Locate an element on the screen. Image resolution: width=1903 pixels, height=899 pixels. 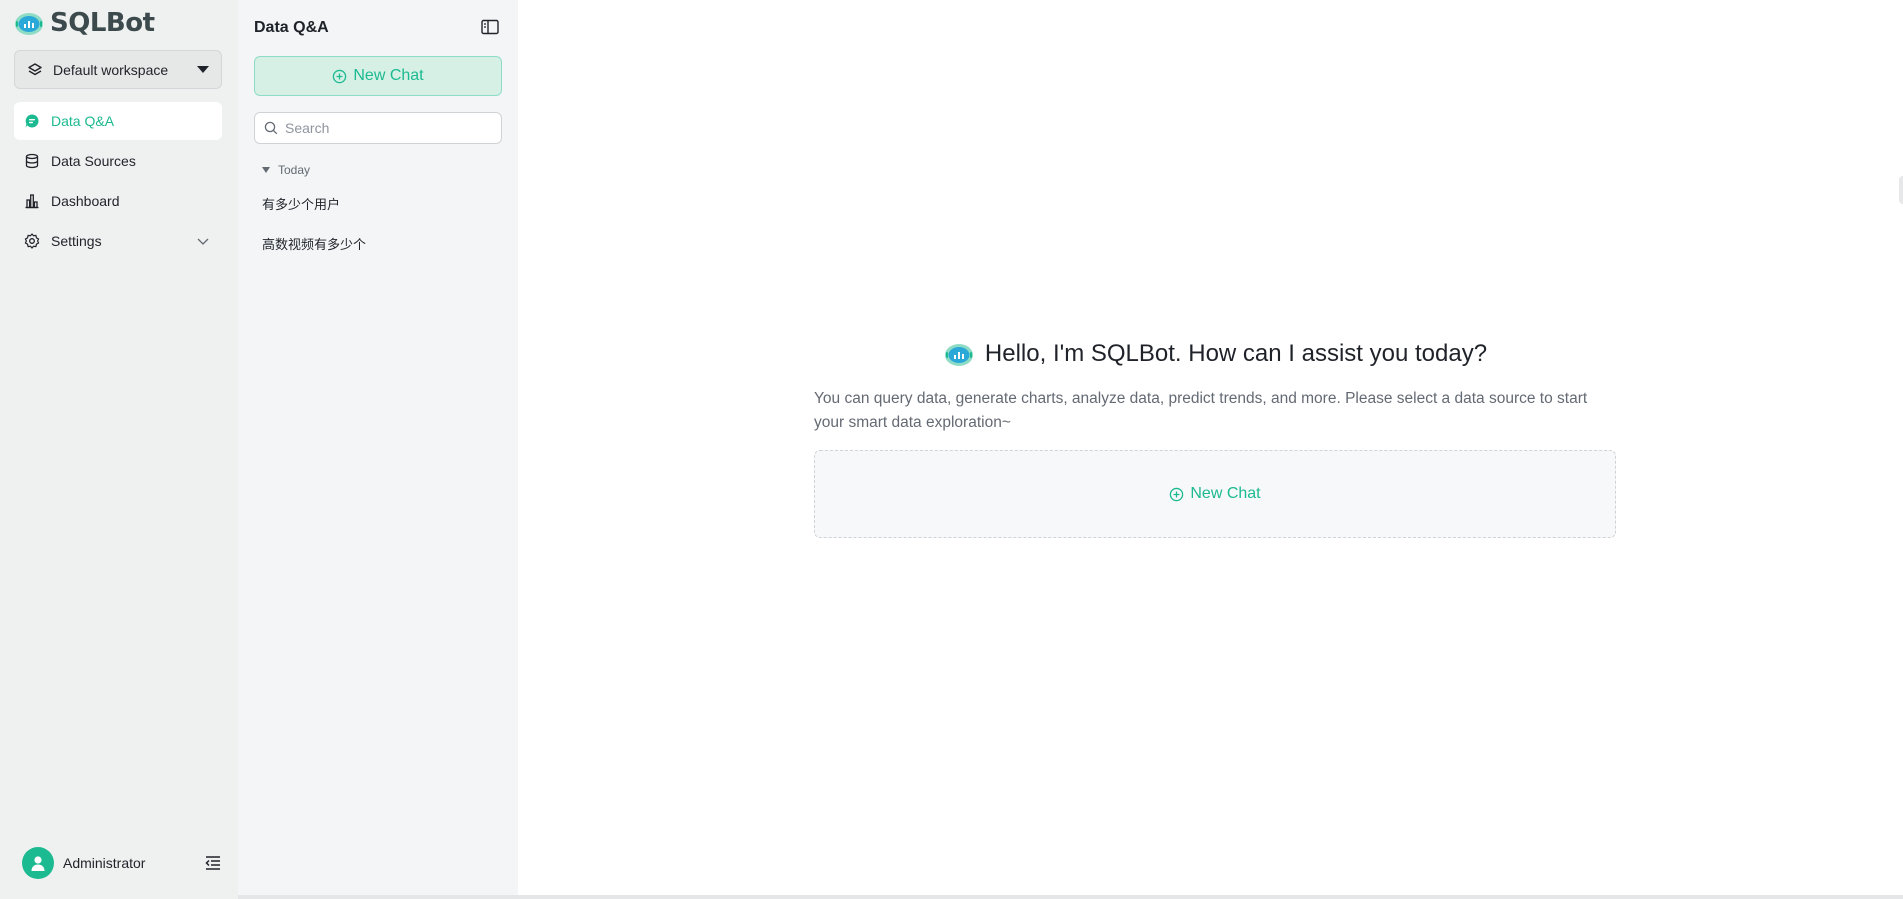
user-profile: Administrator is located at coordinates (122, 863).